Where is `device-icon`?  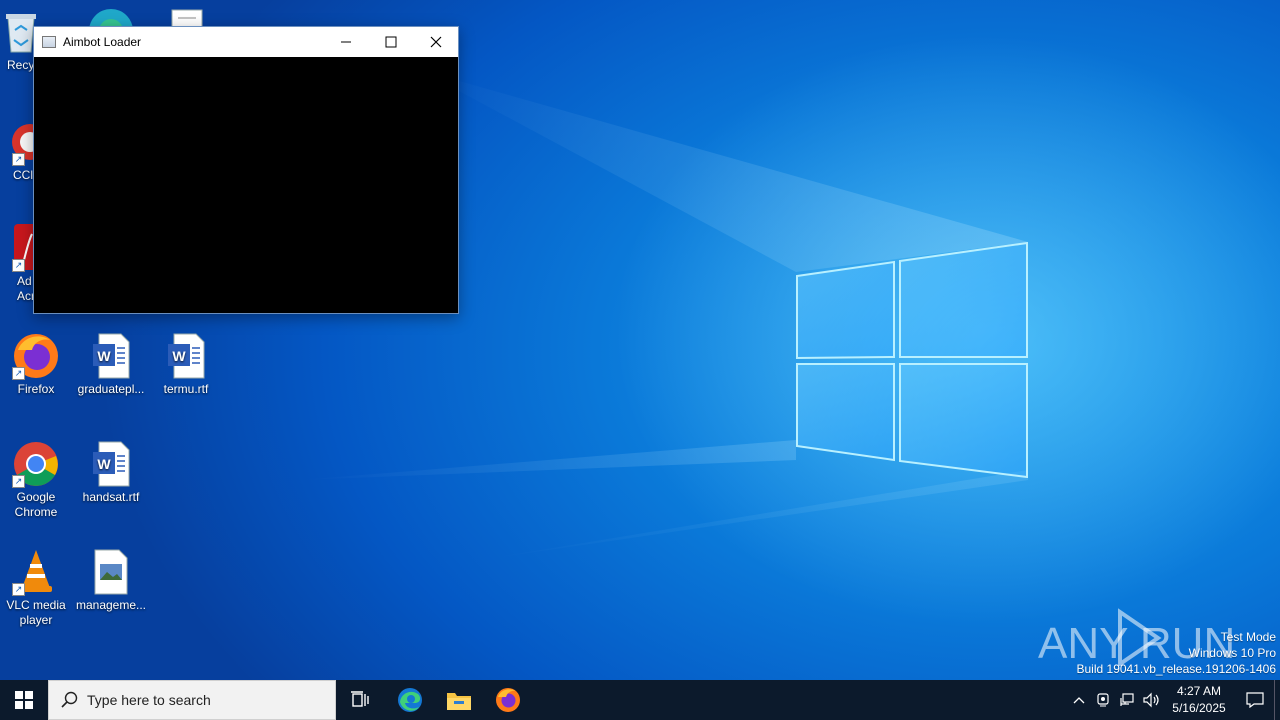 device-icon is located at coordinates (1103, 700).